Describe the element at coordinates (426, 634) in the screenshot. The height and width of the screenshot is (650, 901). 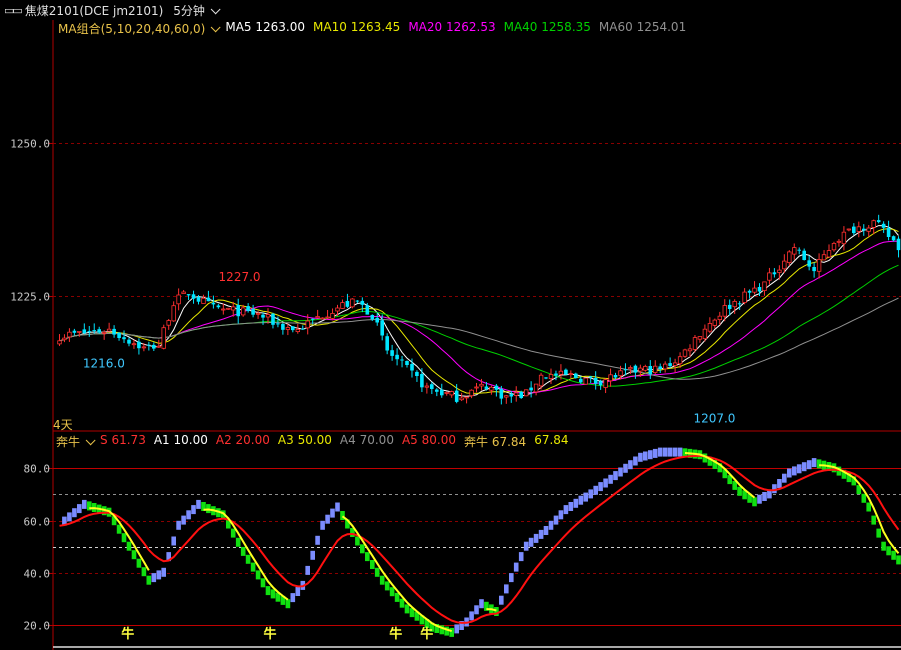
I see `signal-marker: 牛` at that location.